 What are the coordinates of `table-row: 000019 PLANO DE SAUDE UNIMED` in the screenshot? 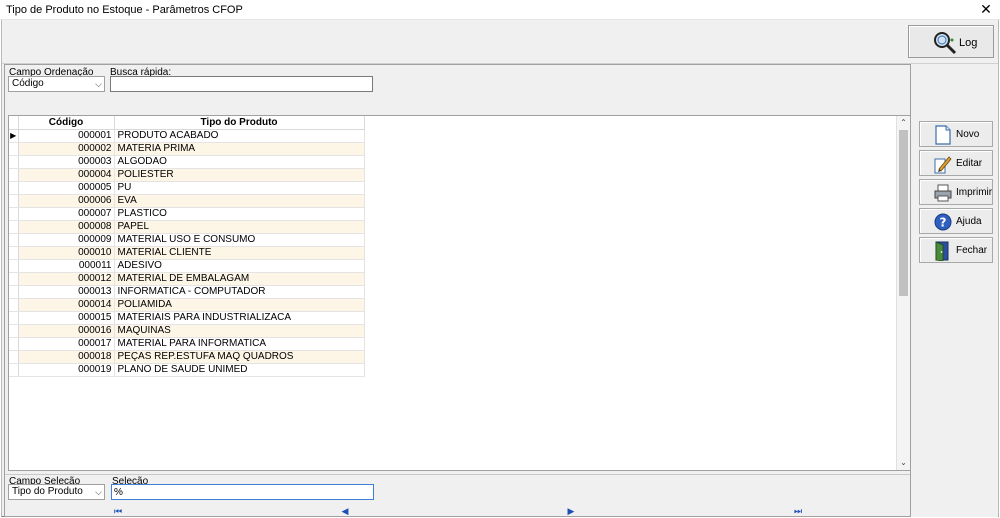 It's located at (187, 370).